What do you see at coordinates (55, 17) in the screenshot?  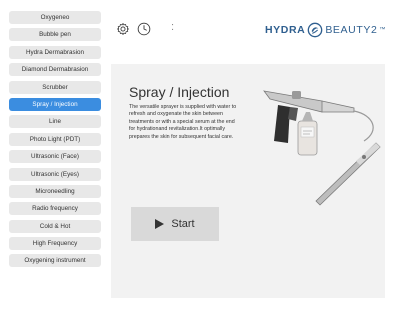 I see `sidebar-item-oxygeneo: Oxygeneo` at bounding box center [55, 17].